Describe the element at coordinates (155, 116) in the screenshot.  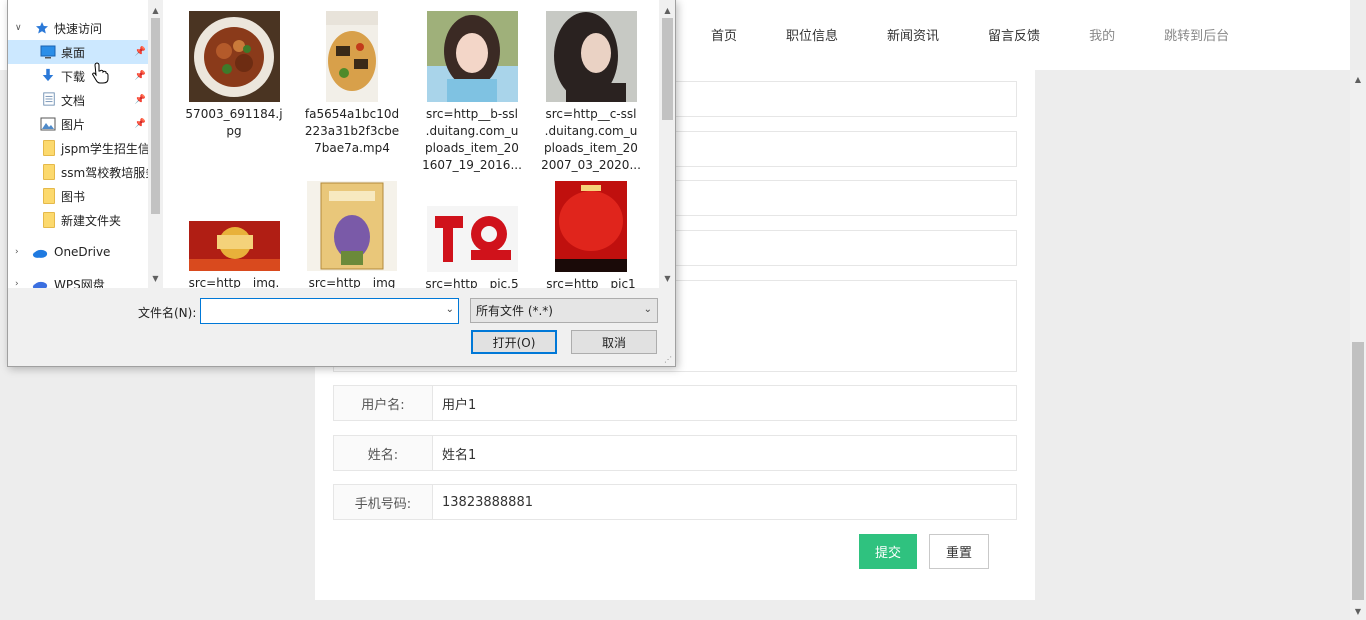
I see `navigation-scrollbar-thumb` at that location.